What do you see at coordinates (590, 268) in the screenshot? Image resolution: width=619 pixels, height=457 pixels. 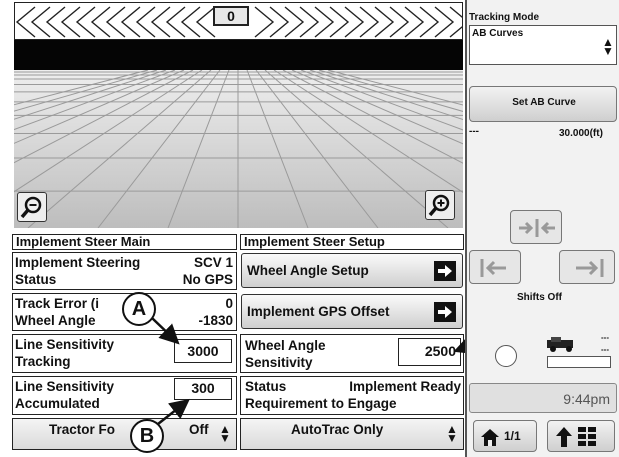 I see `shift-right-icon` at bounding box center [590, 268].